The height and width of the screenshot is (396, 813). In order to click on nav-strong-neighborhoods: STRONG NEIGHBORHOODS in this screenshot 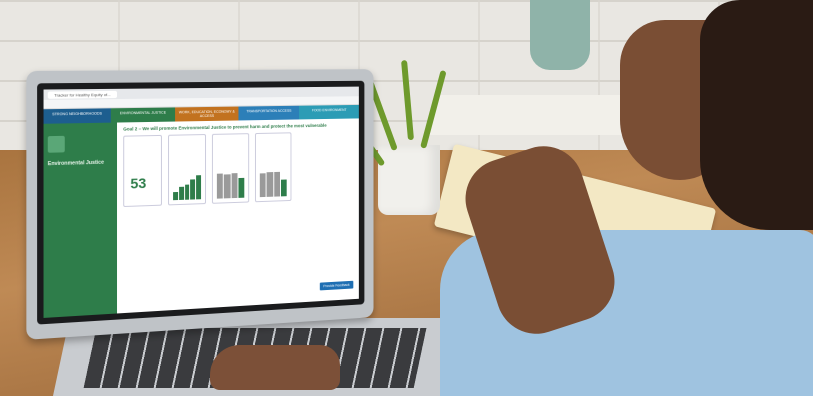, I will do `click(77, 116)`.